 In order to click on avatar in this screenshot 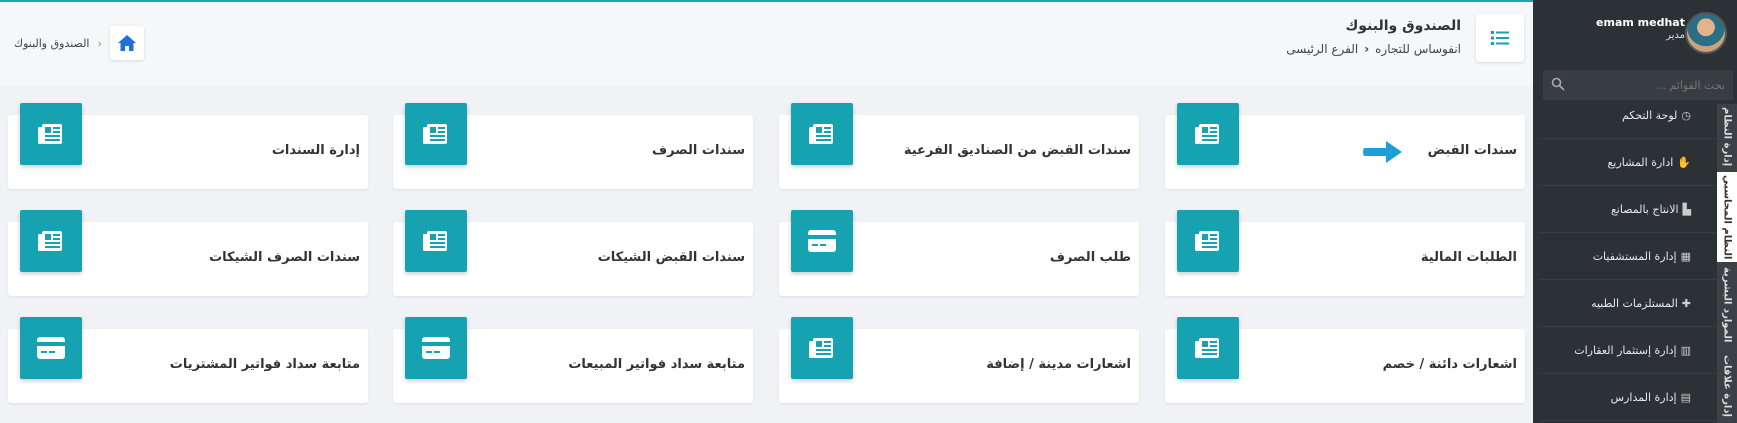, I will do `click(1706, 33)`.